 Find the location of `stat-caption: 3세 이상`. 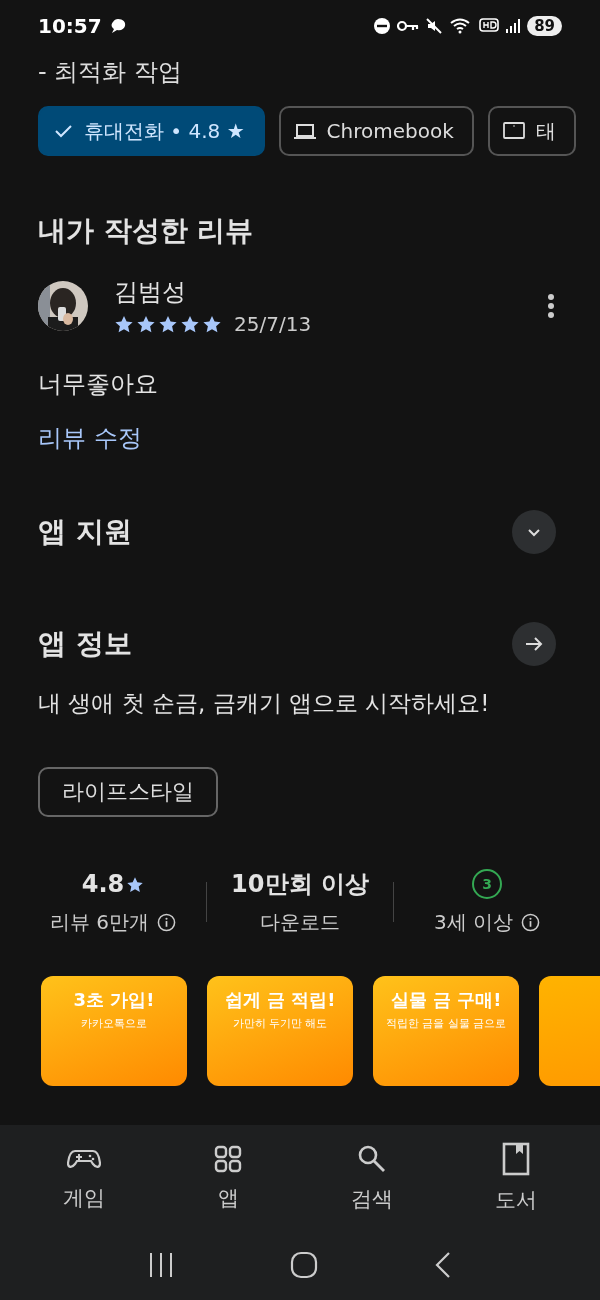

stat-caption: 3세 이상 is located at coordinates (473, 922).